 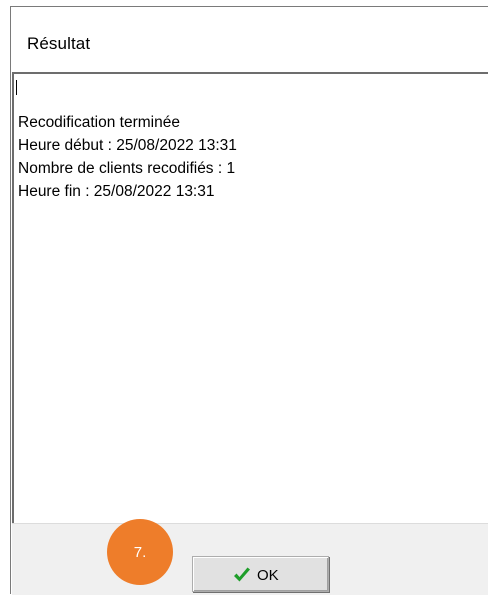 I want to click on step-number-badge: 7., so click(x=140, y=552).